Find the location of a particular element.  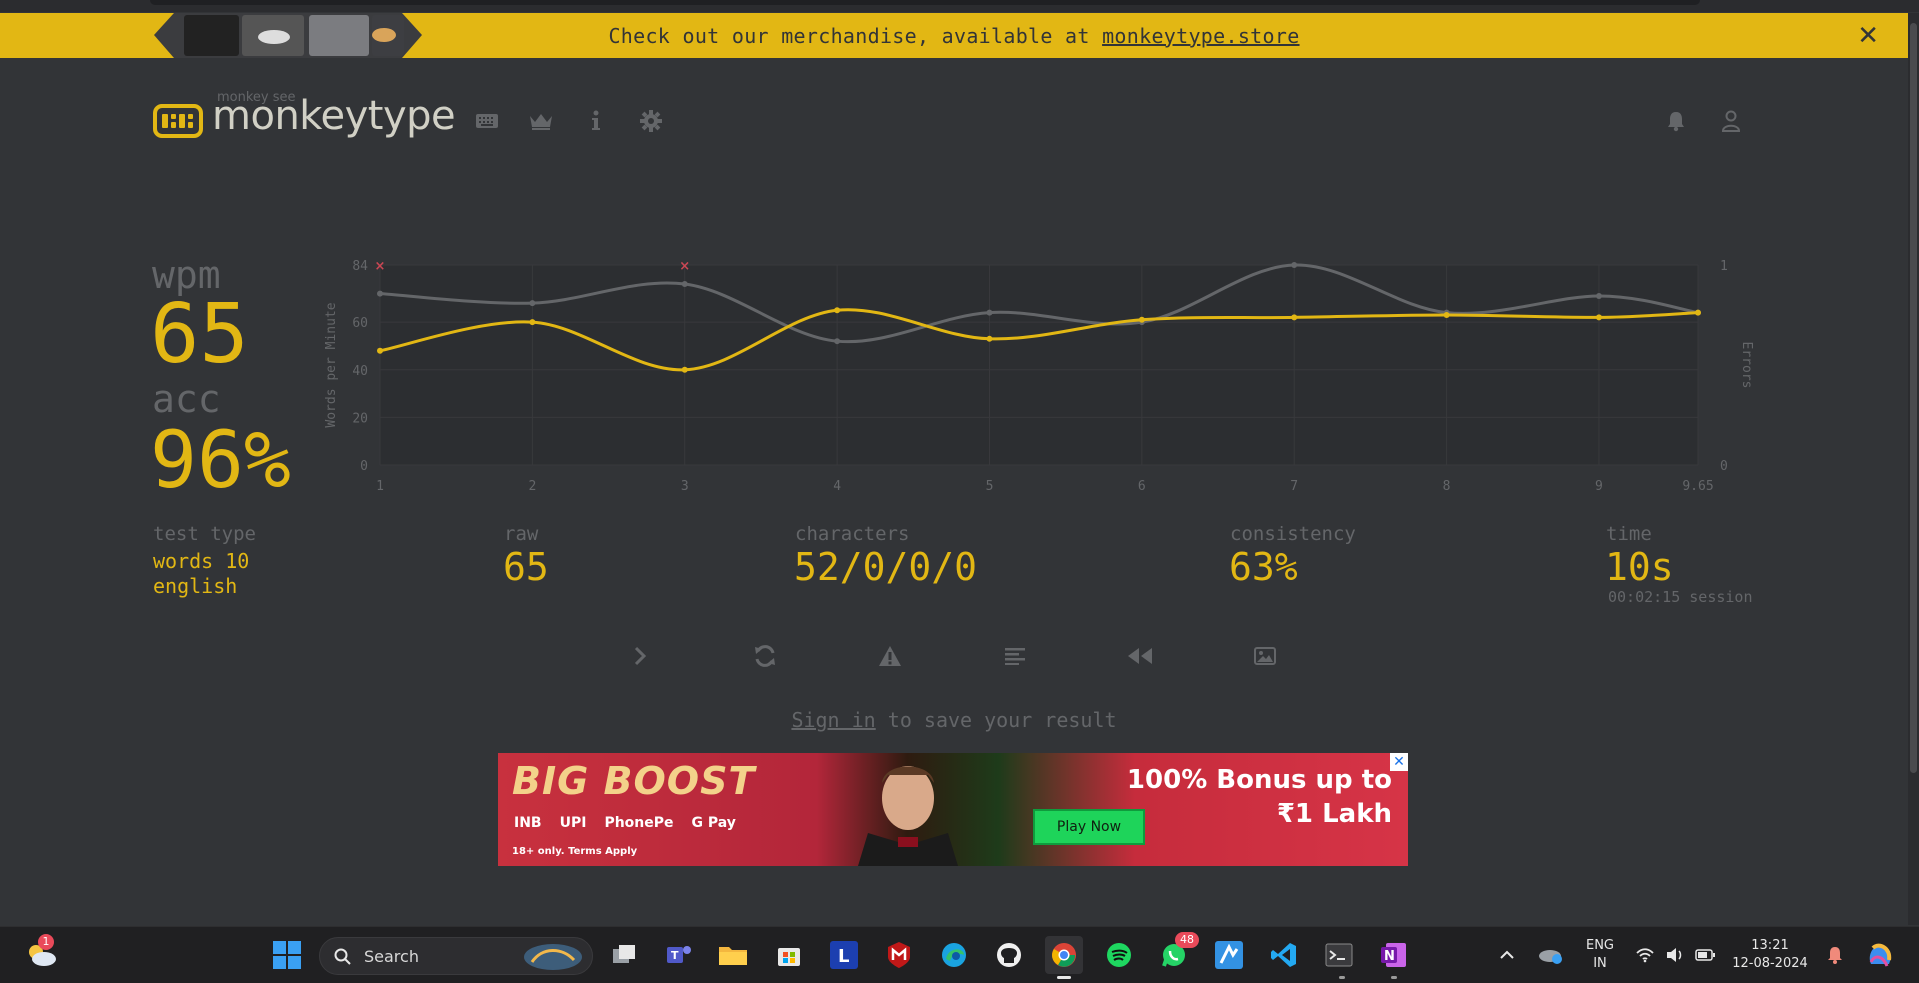

spotify-icon is located at coordinates (1119, 955).